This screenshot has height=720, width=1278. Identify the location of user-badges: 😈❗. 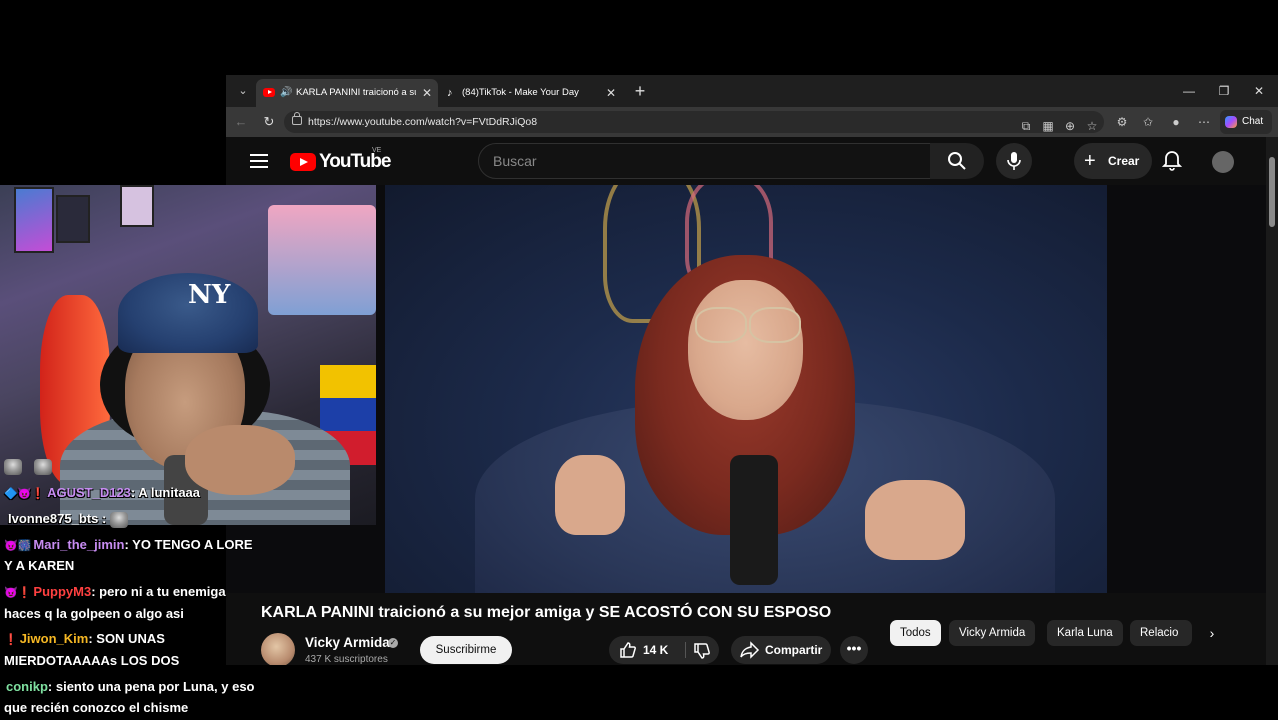
(18, 593).